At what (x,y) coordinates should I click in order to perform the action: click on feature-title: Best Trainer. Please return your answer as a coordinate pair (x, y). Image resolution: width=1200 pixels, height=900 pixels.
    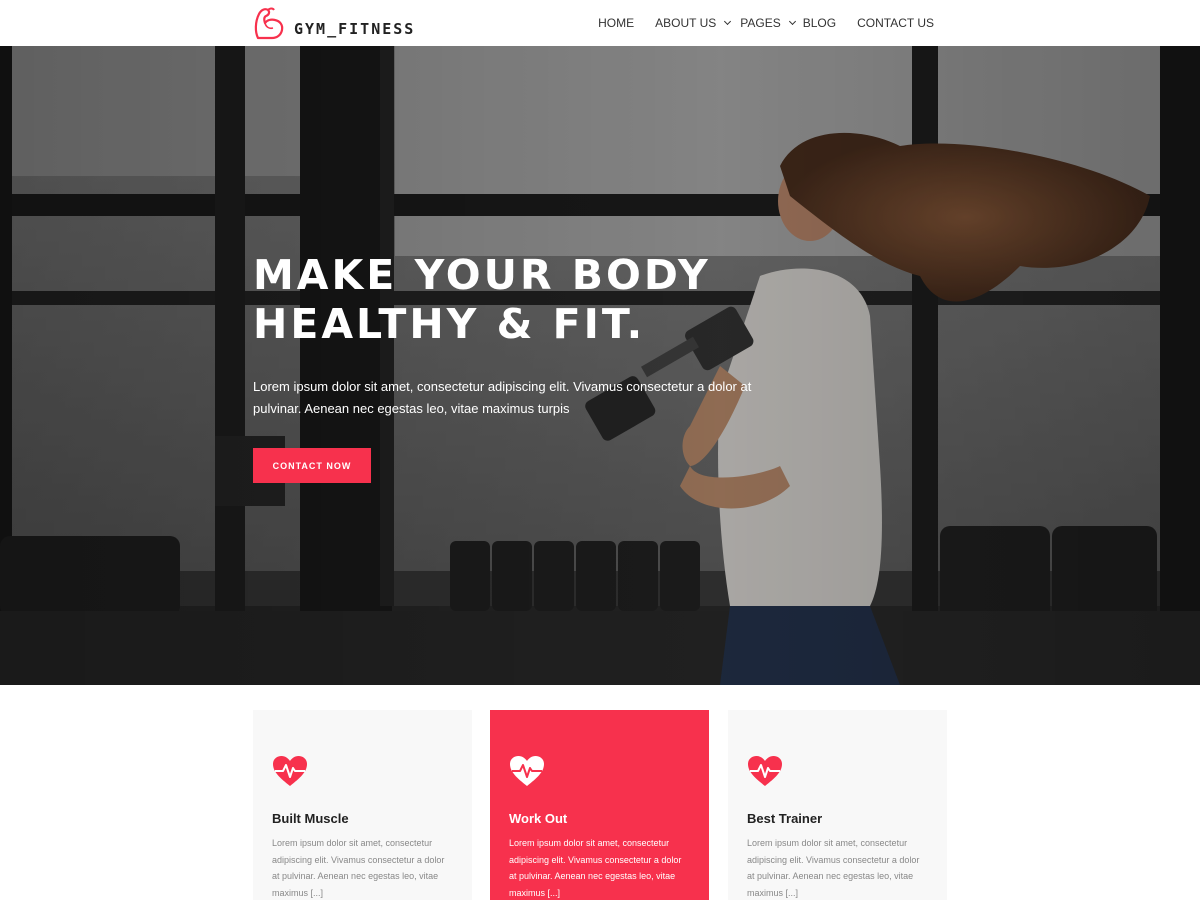
    Looking at the image, I should click on (785, 818).